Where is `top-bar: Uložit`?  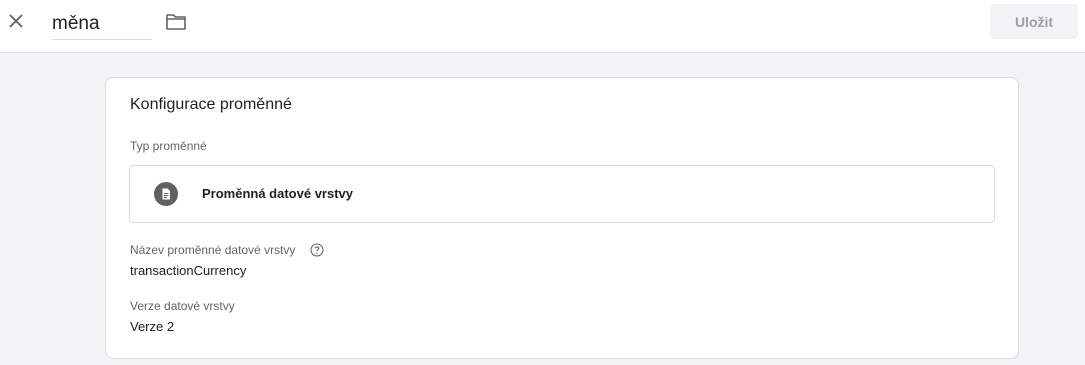
top-bar: Uložit is located at coordinates (542, 26).